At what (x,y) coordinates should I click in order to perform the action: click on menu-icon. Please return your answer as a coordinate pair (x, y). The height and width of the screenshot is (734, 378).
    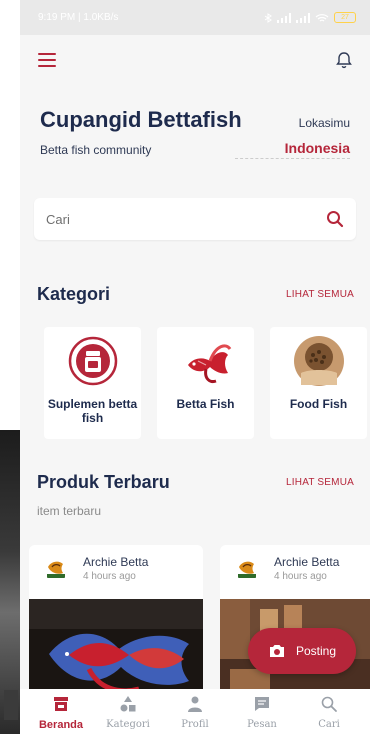
    Looking at the image, I should click on (47, 60).